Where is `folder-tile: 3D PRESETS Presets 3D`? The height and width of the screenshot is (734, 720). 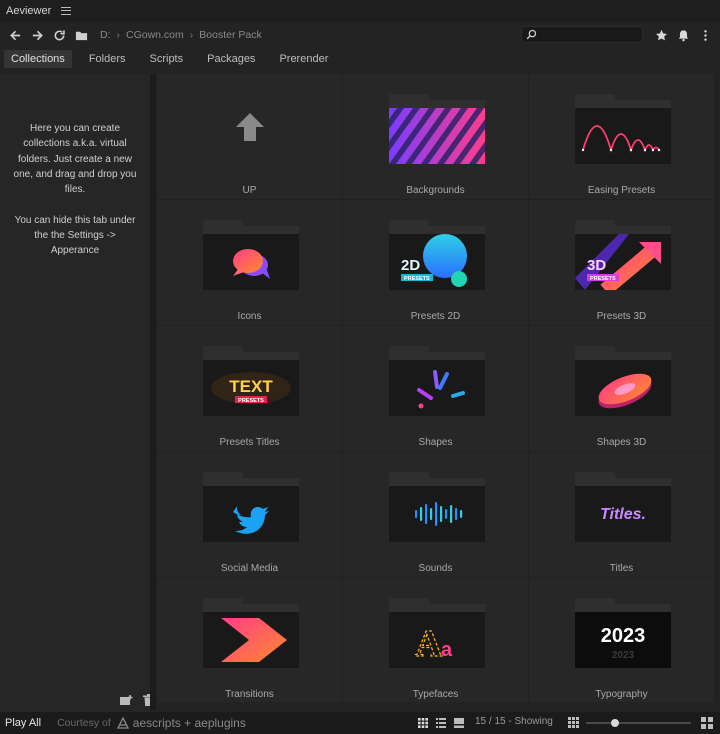 folder-tile: 3D PRESETS Presets 3D is located at coordinates (621, 262).